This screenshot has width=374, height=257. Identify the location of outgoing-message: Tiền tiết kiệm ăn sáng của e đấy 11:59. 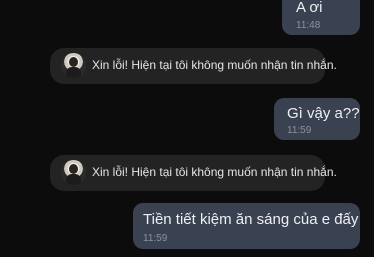
(246, 226).